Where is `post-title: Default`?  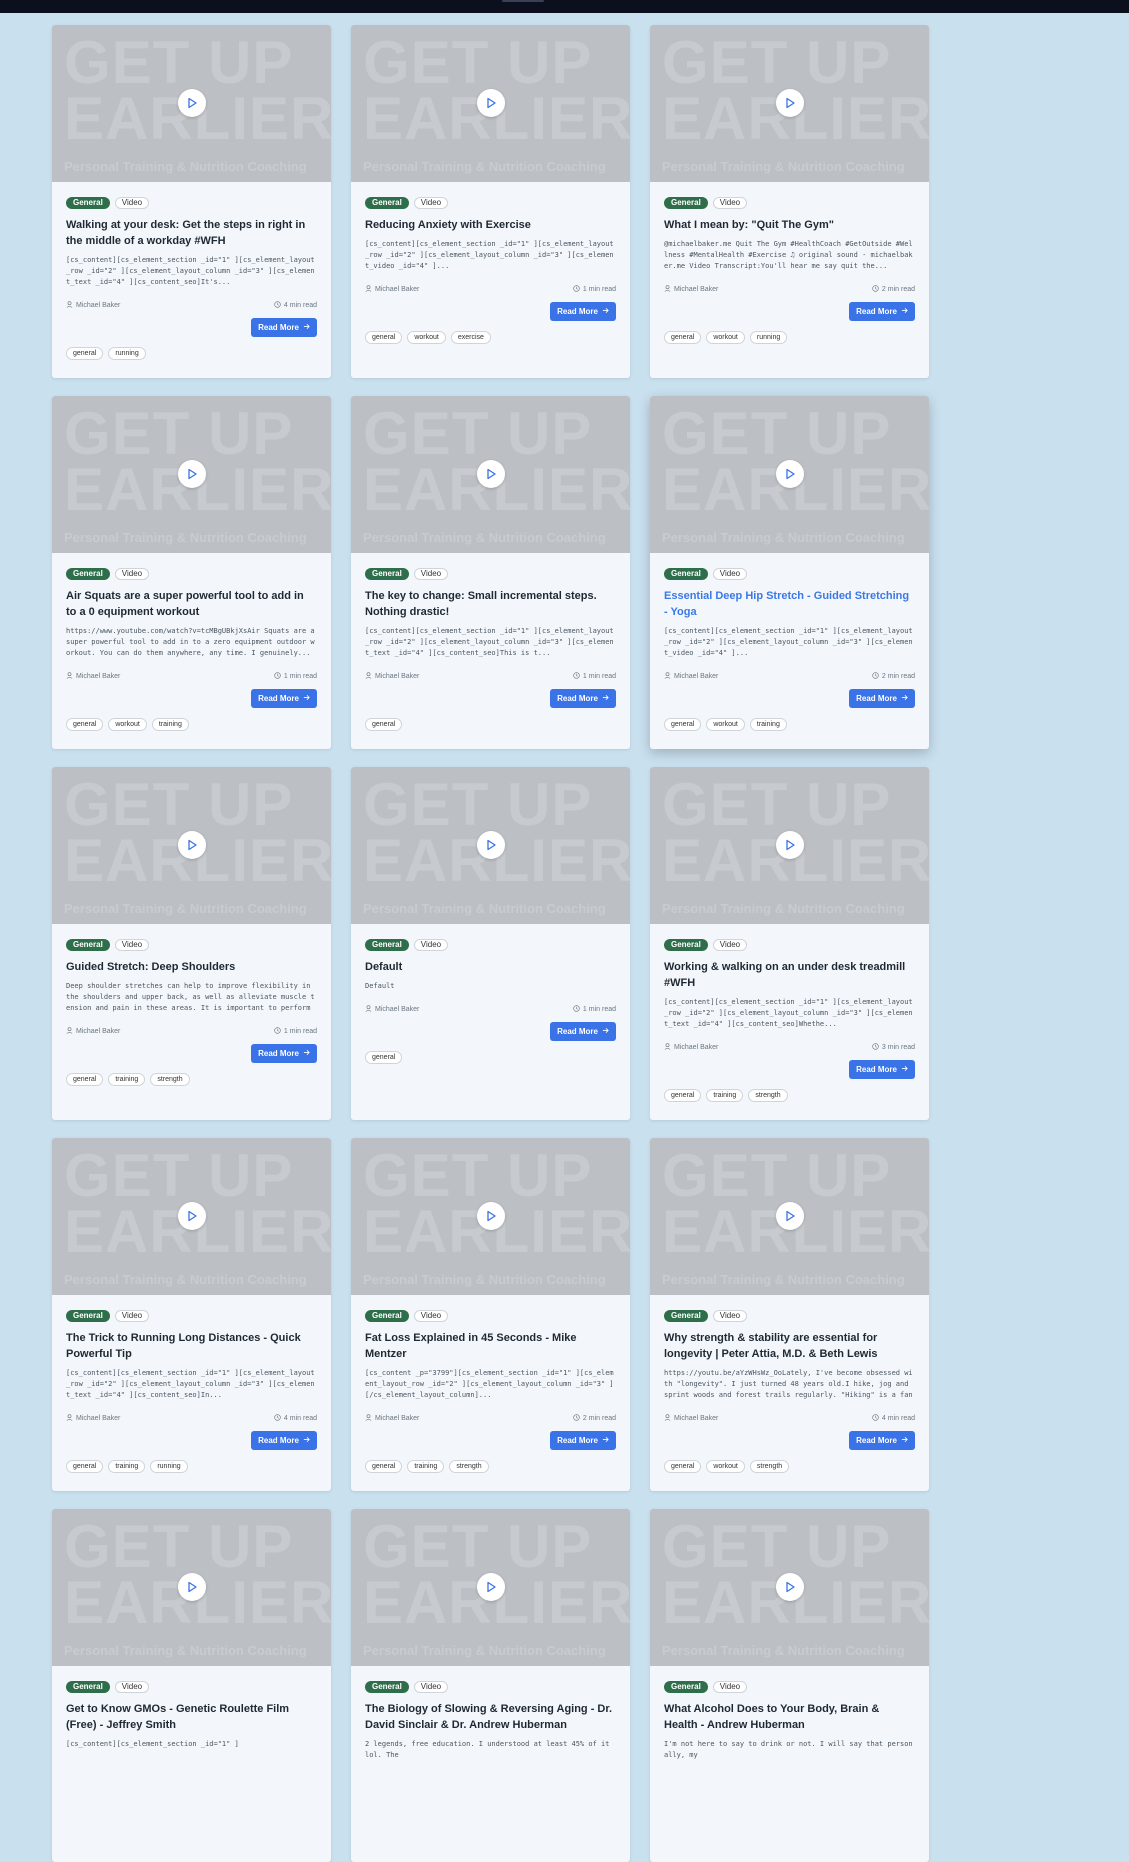
post-title: Default is located at coordinates (490, 967).